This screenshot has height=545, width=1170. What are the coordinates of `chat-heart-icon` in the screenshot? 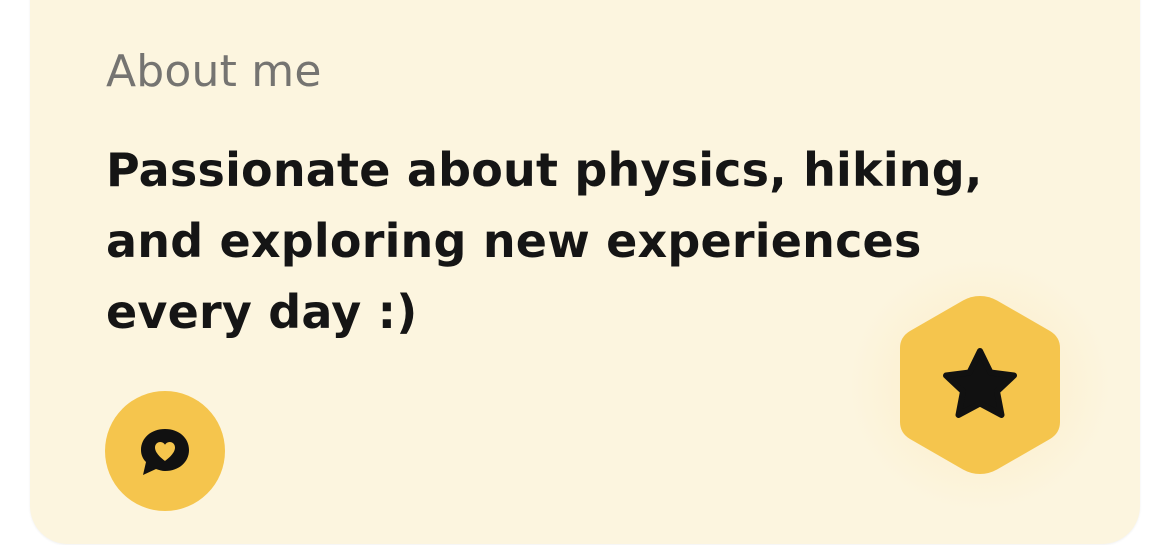 It's located at (165, 451).